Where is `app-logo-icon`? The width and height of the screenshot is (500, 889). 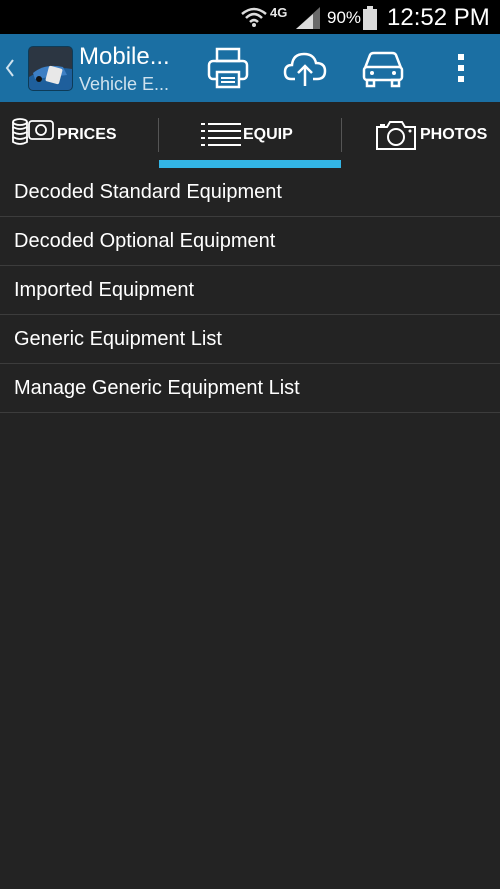
app-logo-icon is located at coordinates (50, 68).